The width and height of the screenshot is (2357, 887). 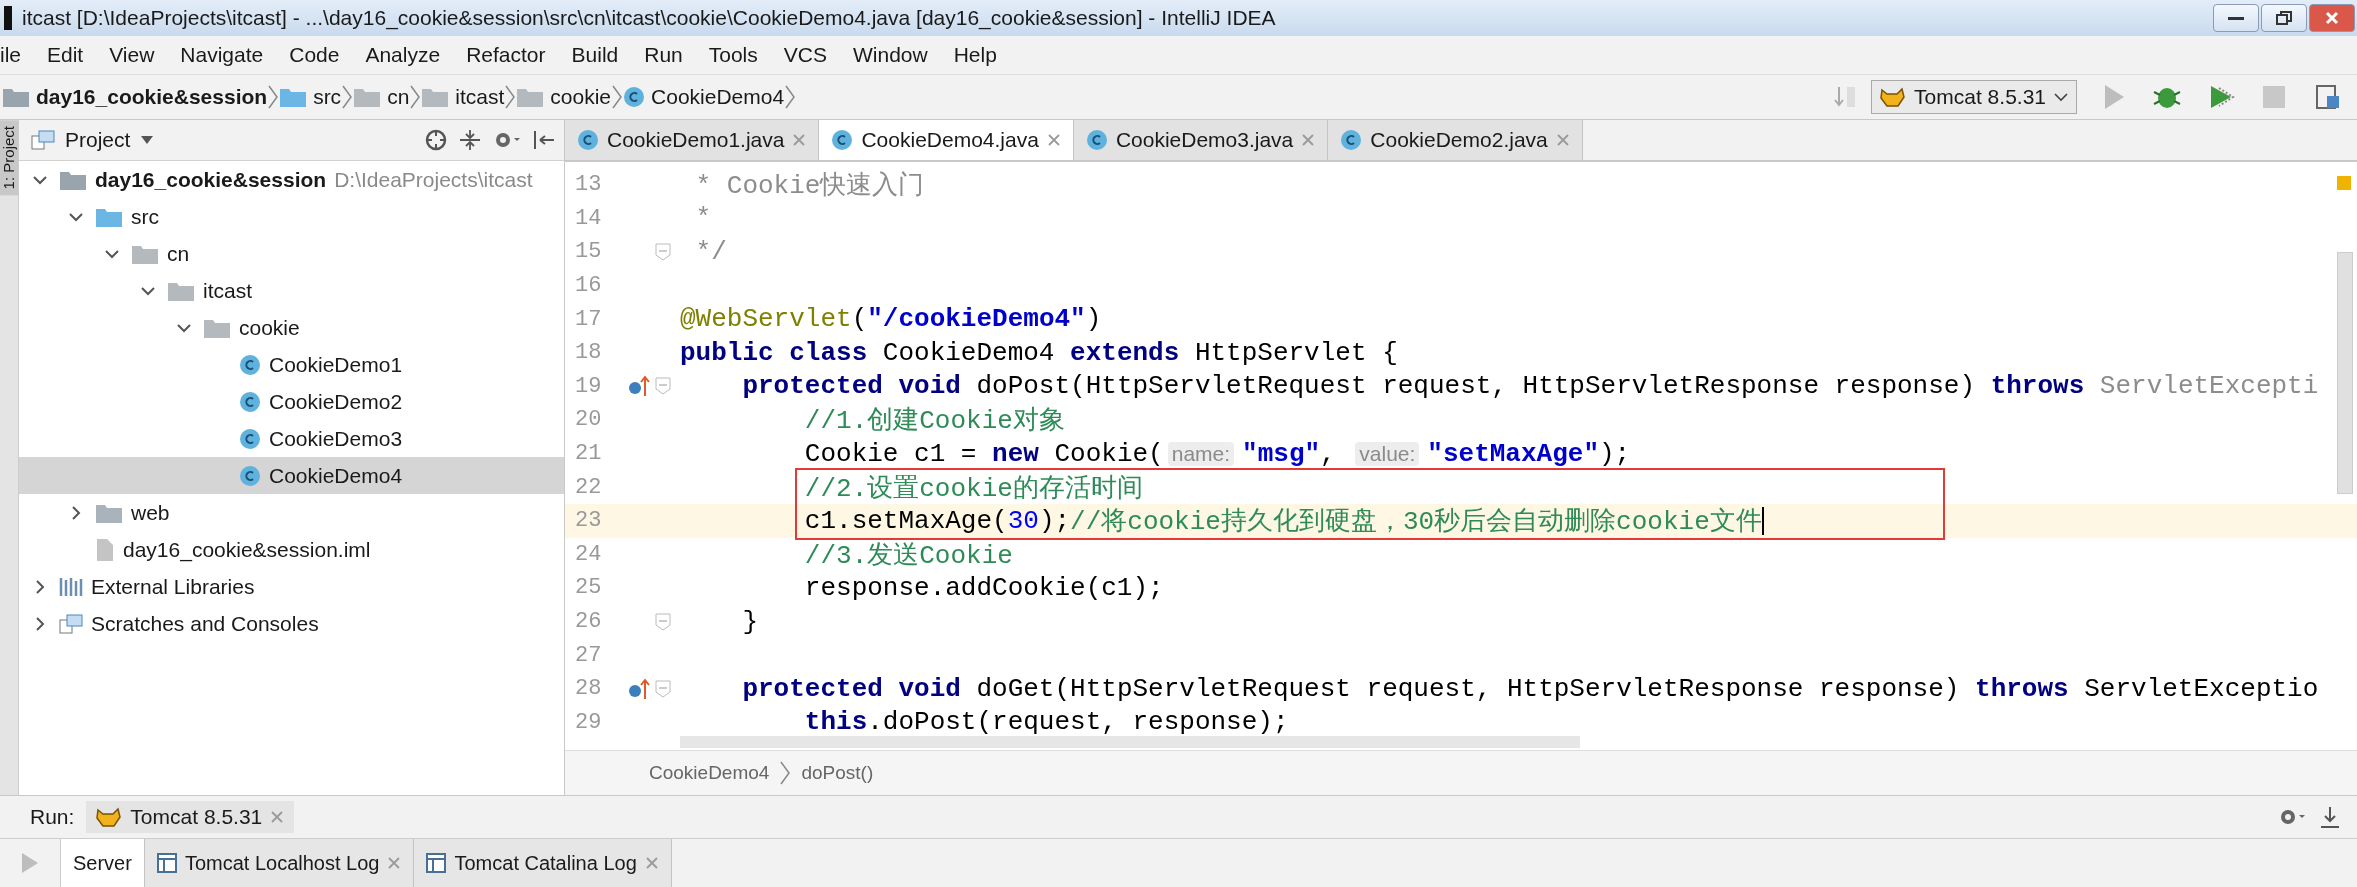 What do you see at coordinates (588, 252) in the screenshot?
I see `line-number: 15` at bounding box center [588, 252].